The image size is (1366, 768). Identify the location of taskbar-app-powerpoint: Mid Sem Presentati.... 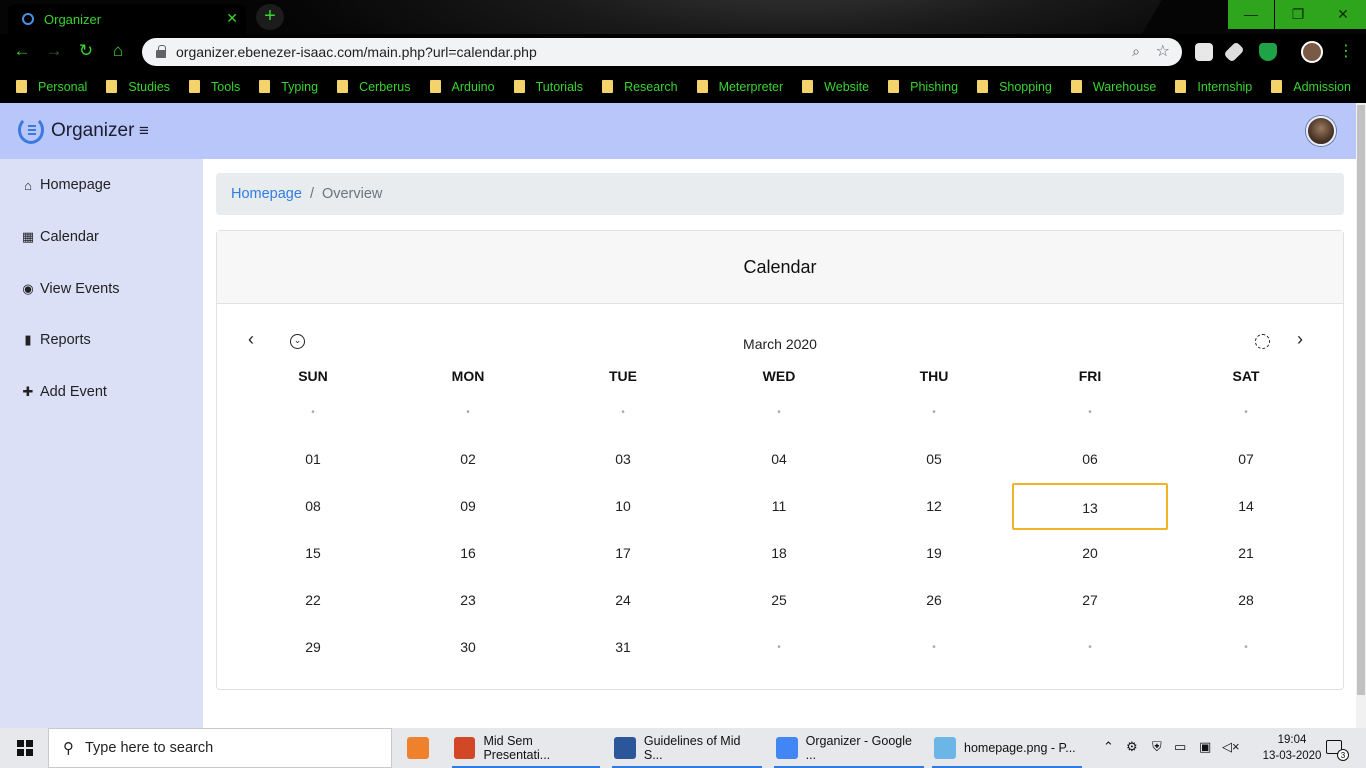
(526, 748).